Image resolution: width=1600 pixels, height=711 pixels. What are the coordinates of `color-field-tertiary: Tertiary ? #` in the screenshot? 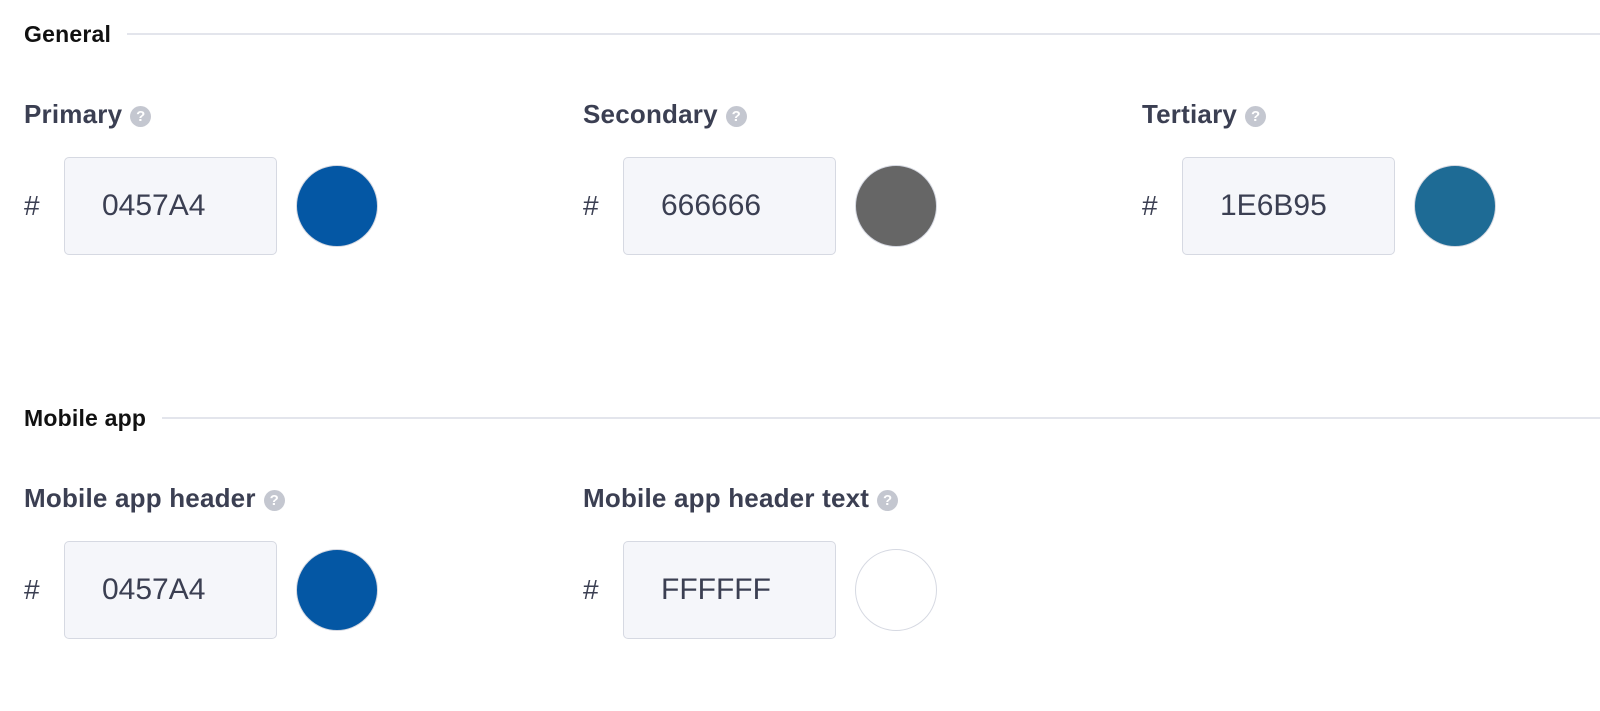 It's located at (1371, 176).